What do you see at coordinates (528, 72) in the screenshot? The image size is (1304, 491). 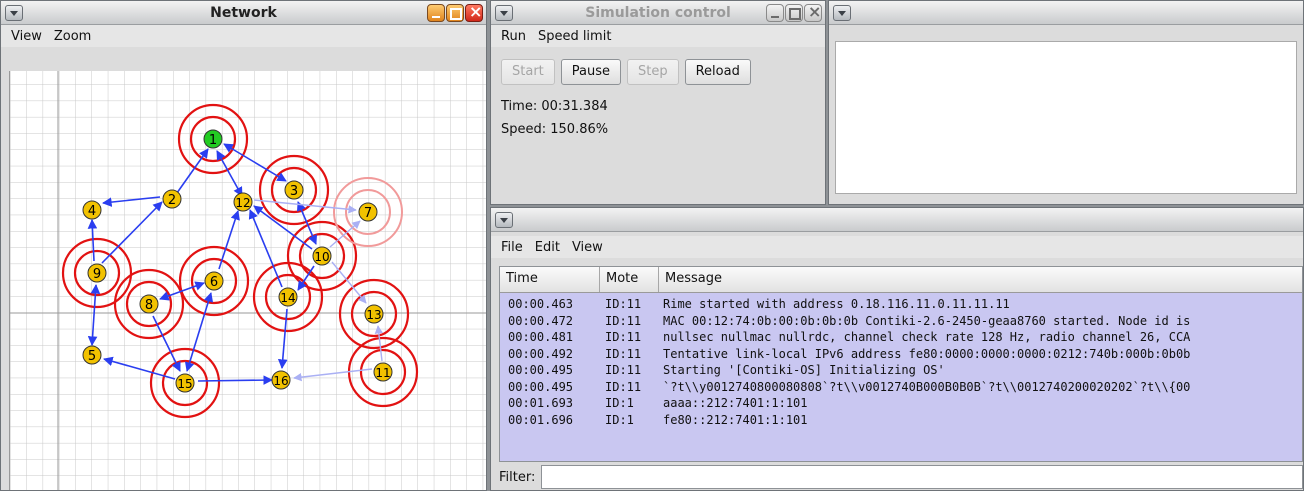 I see `start-button: Start` at bounding box center [528, 72].